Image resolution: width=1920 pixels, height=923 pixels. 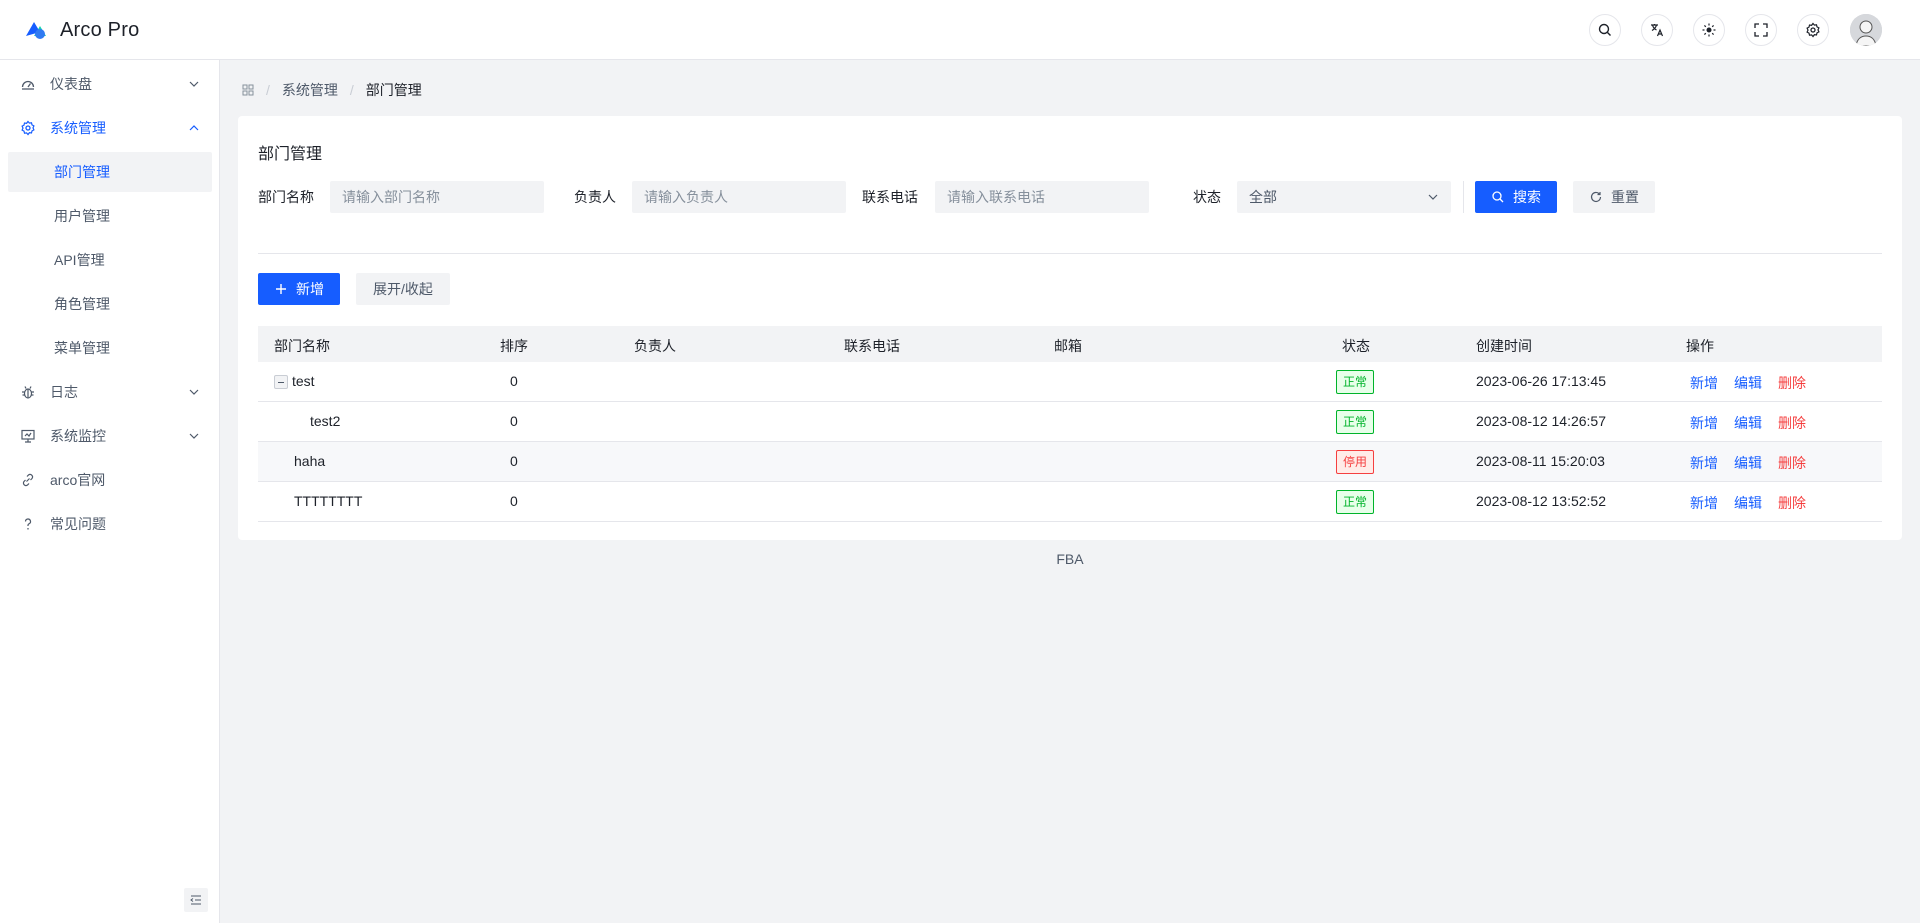 I want to click on theme-button, so click(x=1709, y=30).